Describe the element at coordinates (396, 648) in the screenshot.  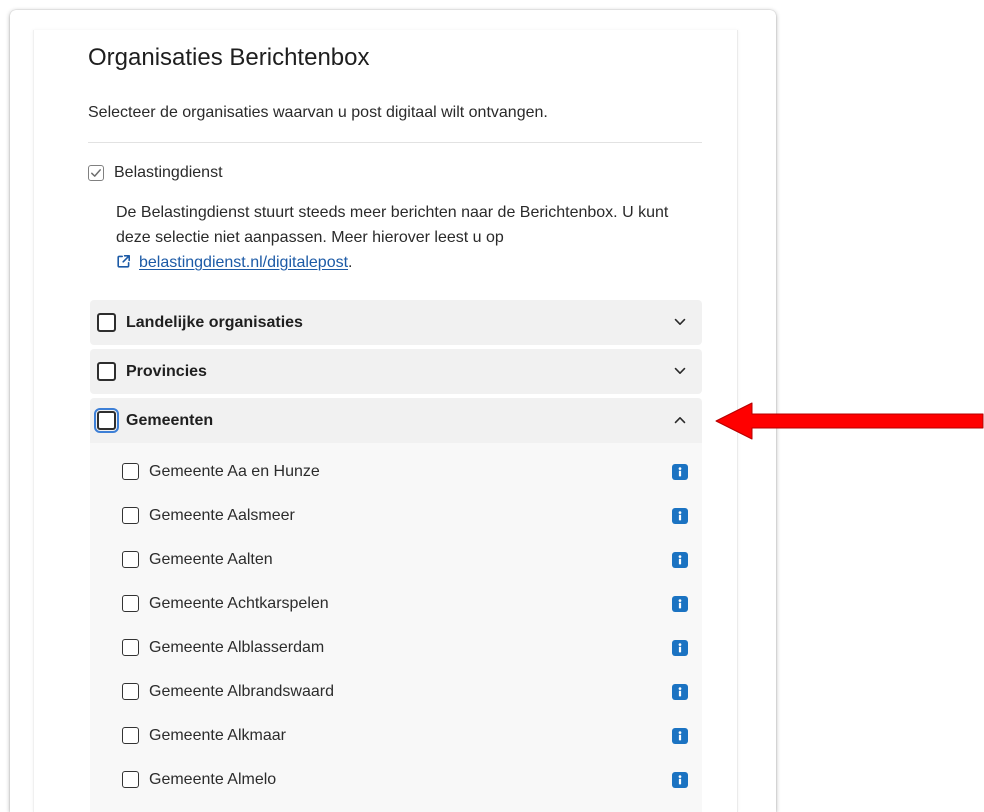
I see `list-item: Gemeente Alblasserdam` at that location.